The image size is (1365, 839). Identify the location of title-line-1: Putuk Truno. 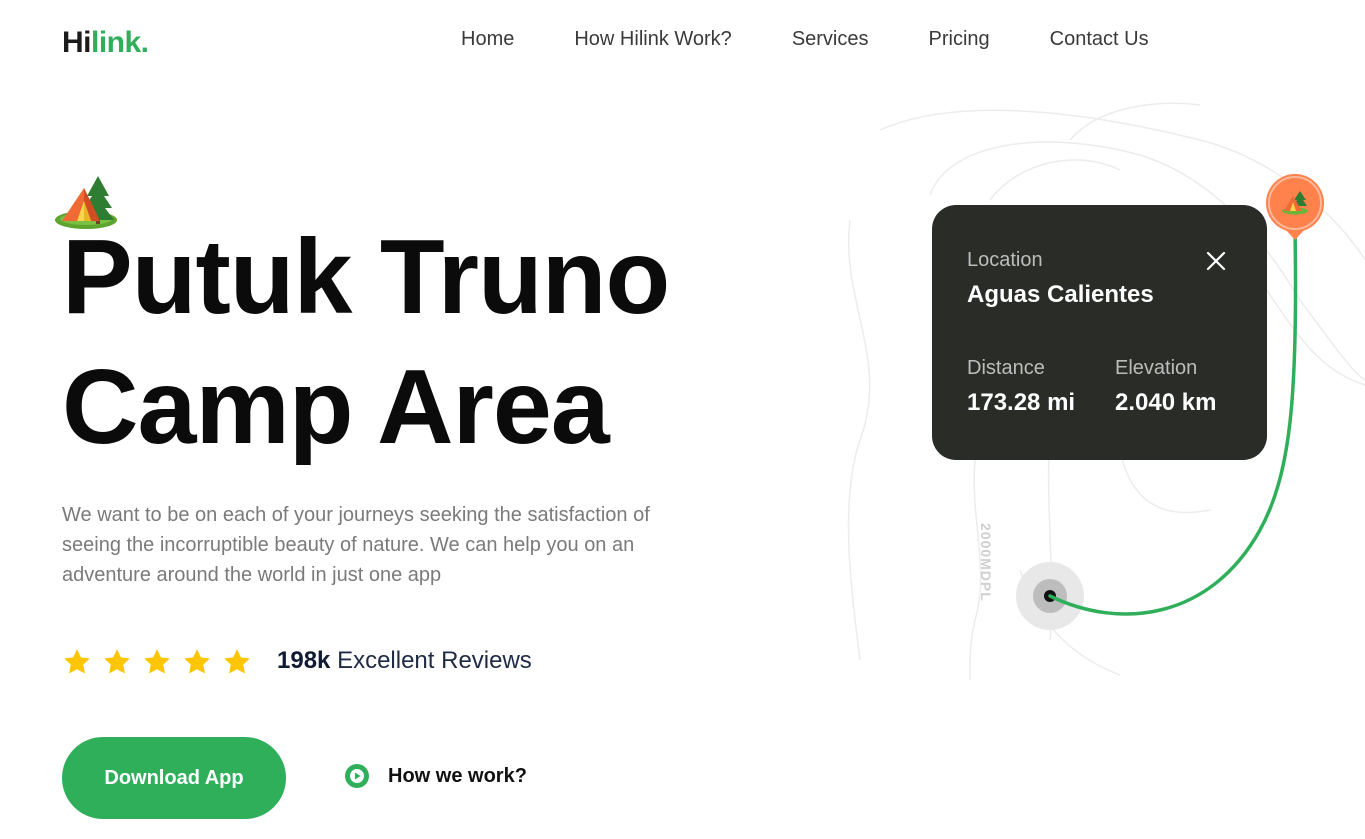
(366, 277).